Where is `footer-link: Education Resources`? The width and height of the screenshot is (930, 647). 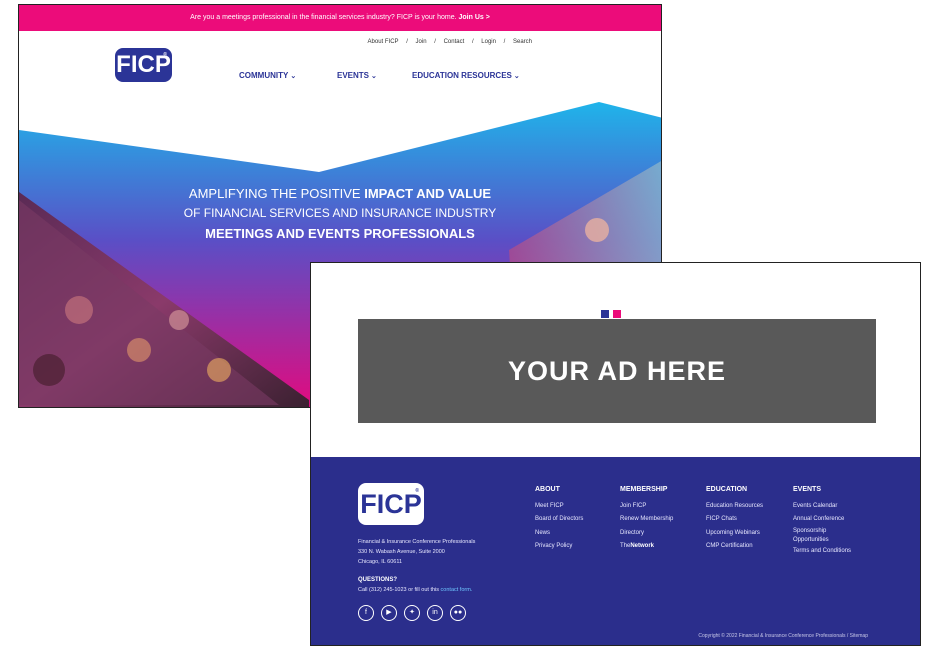
footer-link: Education Resources is located at coordinates (734, 507).